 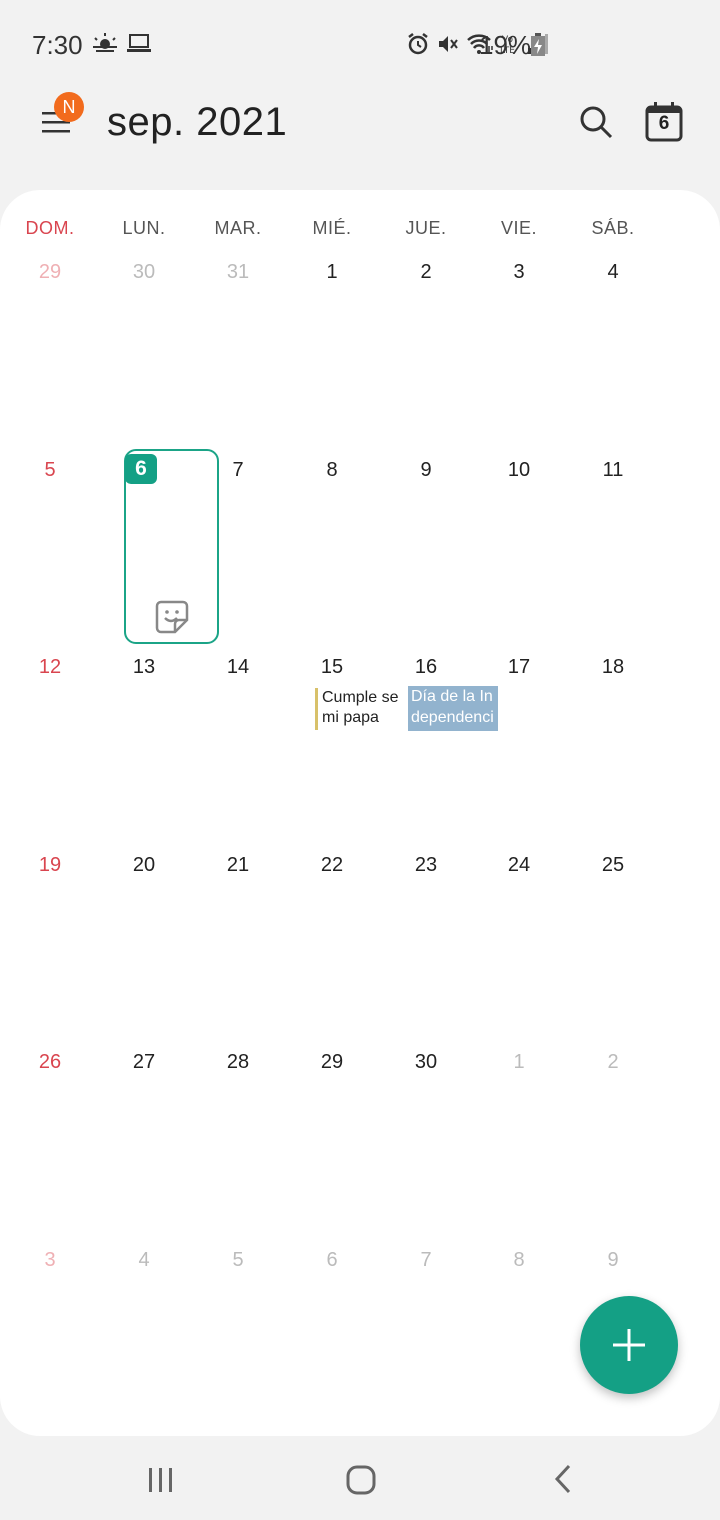 What do you see at coordinates (50, 1062) in the screenshot?
I see `day-cell: 26` at bounding box center [50, 1062].